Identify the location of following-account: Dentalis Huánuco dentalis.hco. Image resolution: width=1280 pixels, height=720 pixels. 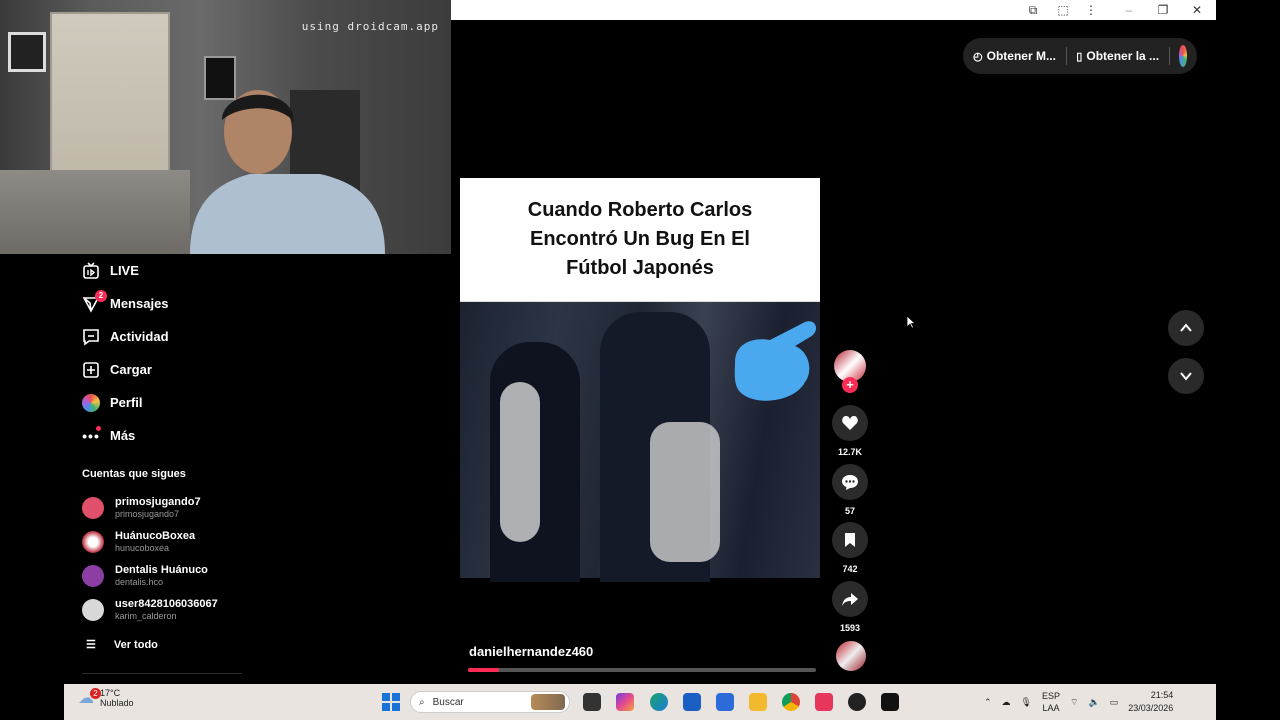
(145, 575).